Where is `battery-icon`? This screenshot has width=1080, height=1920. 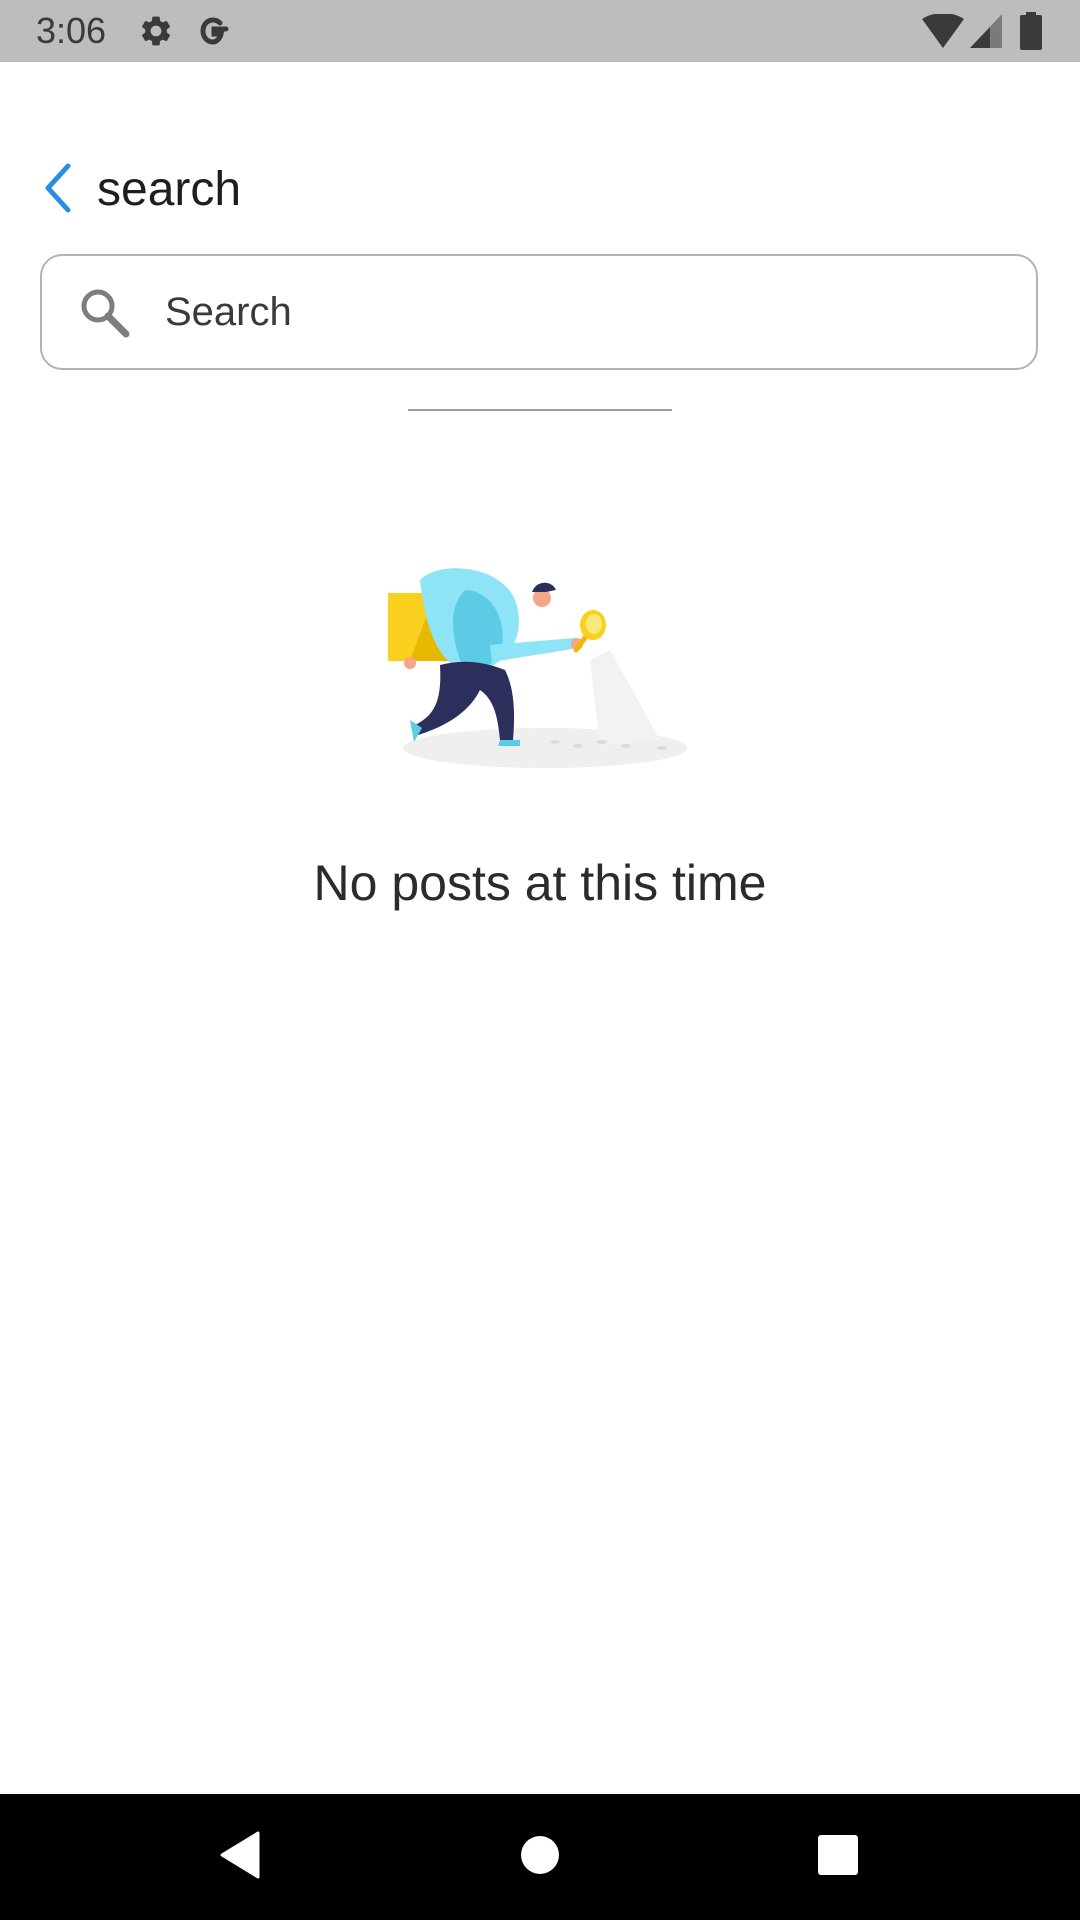
battery-icon is located at coordinates (1031, 33).